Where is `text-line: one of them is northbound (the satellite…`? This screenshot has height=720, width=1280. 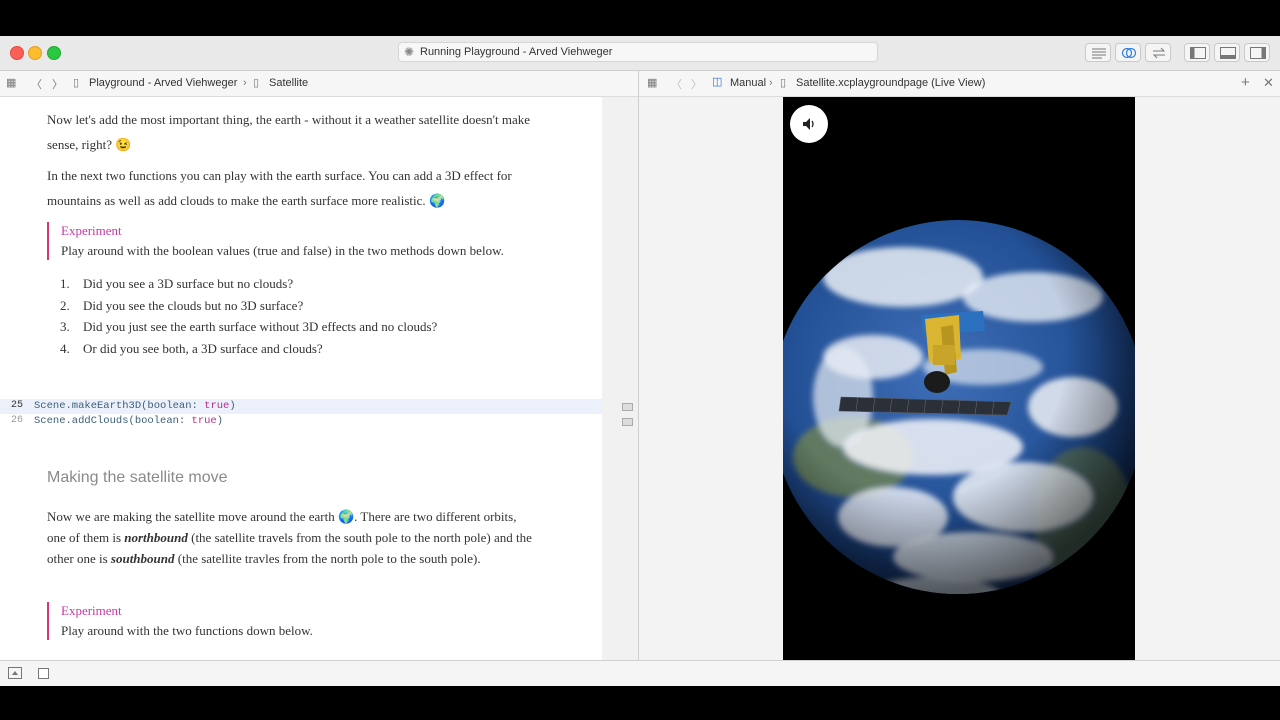 text-line: one of them is northbound (the satellite… is located at coordinates (318, 537).